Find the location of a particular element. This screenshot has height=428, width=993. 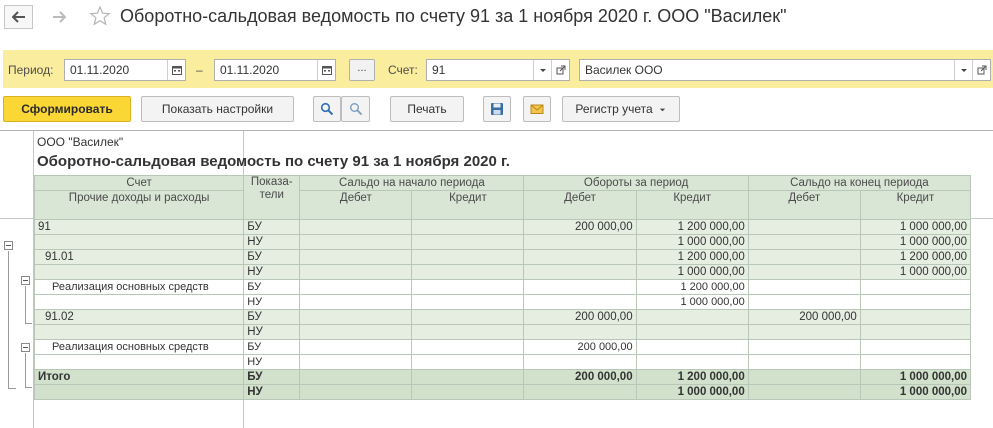

send-email-button is located at coordinates (537, 109).